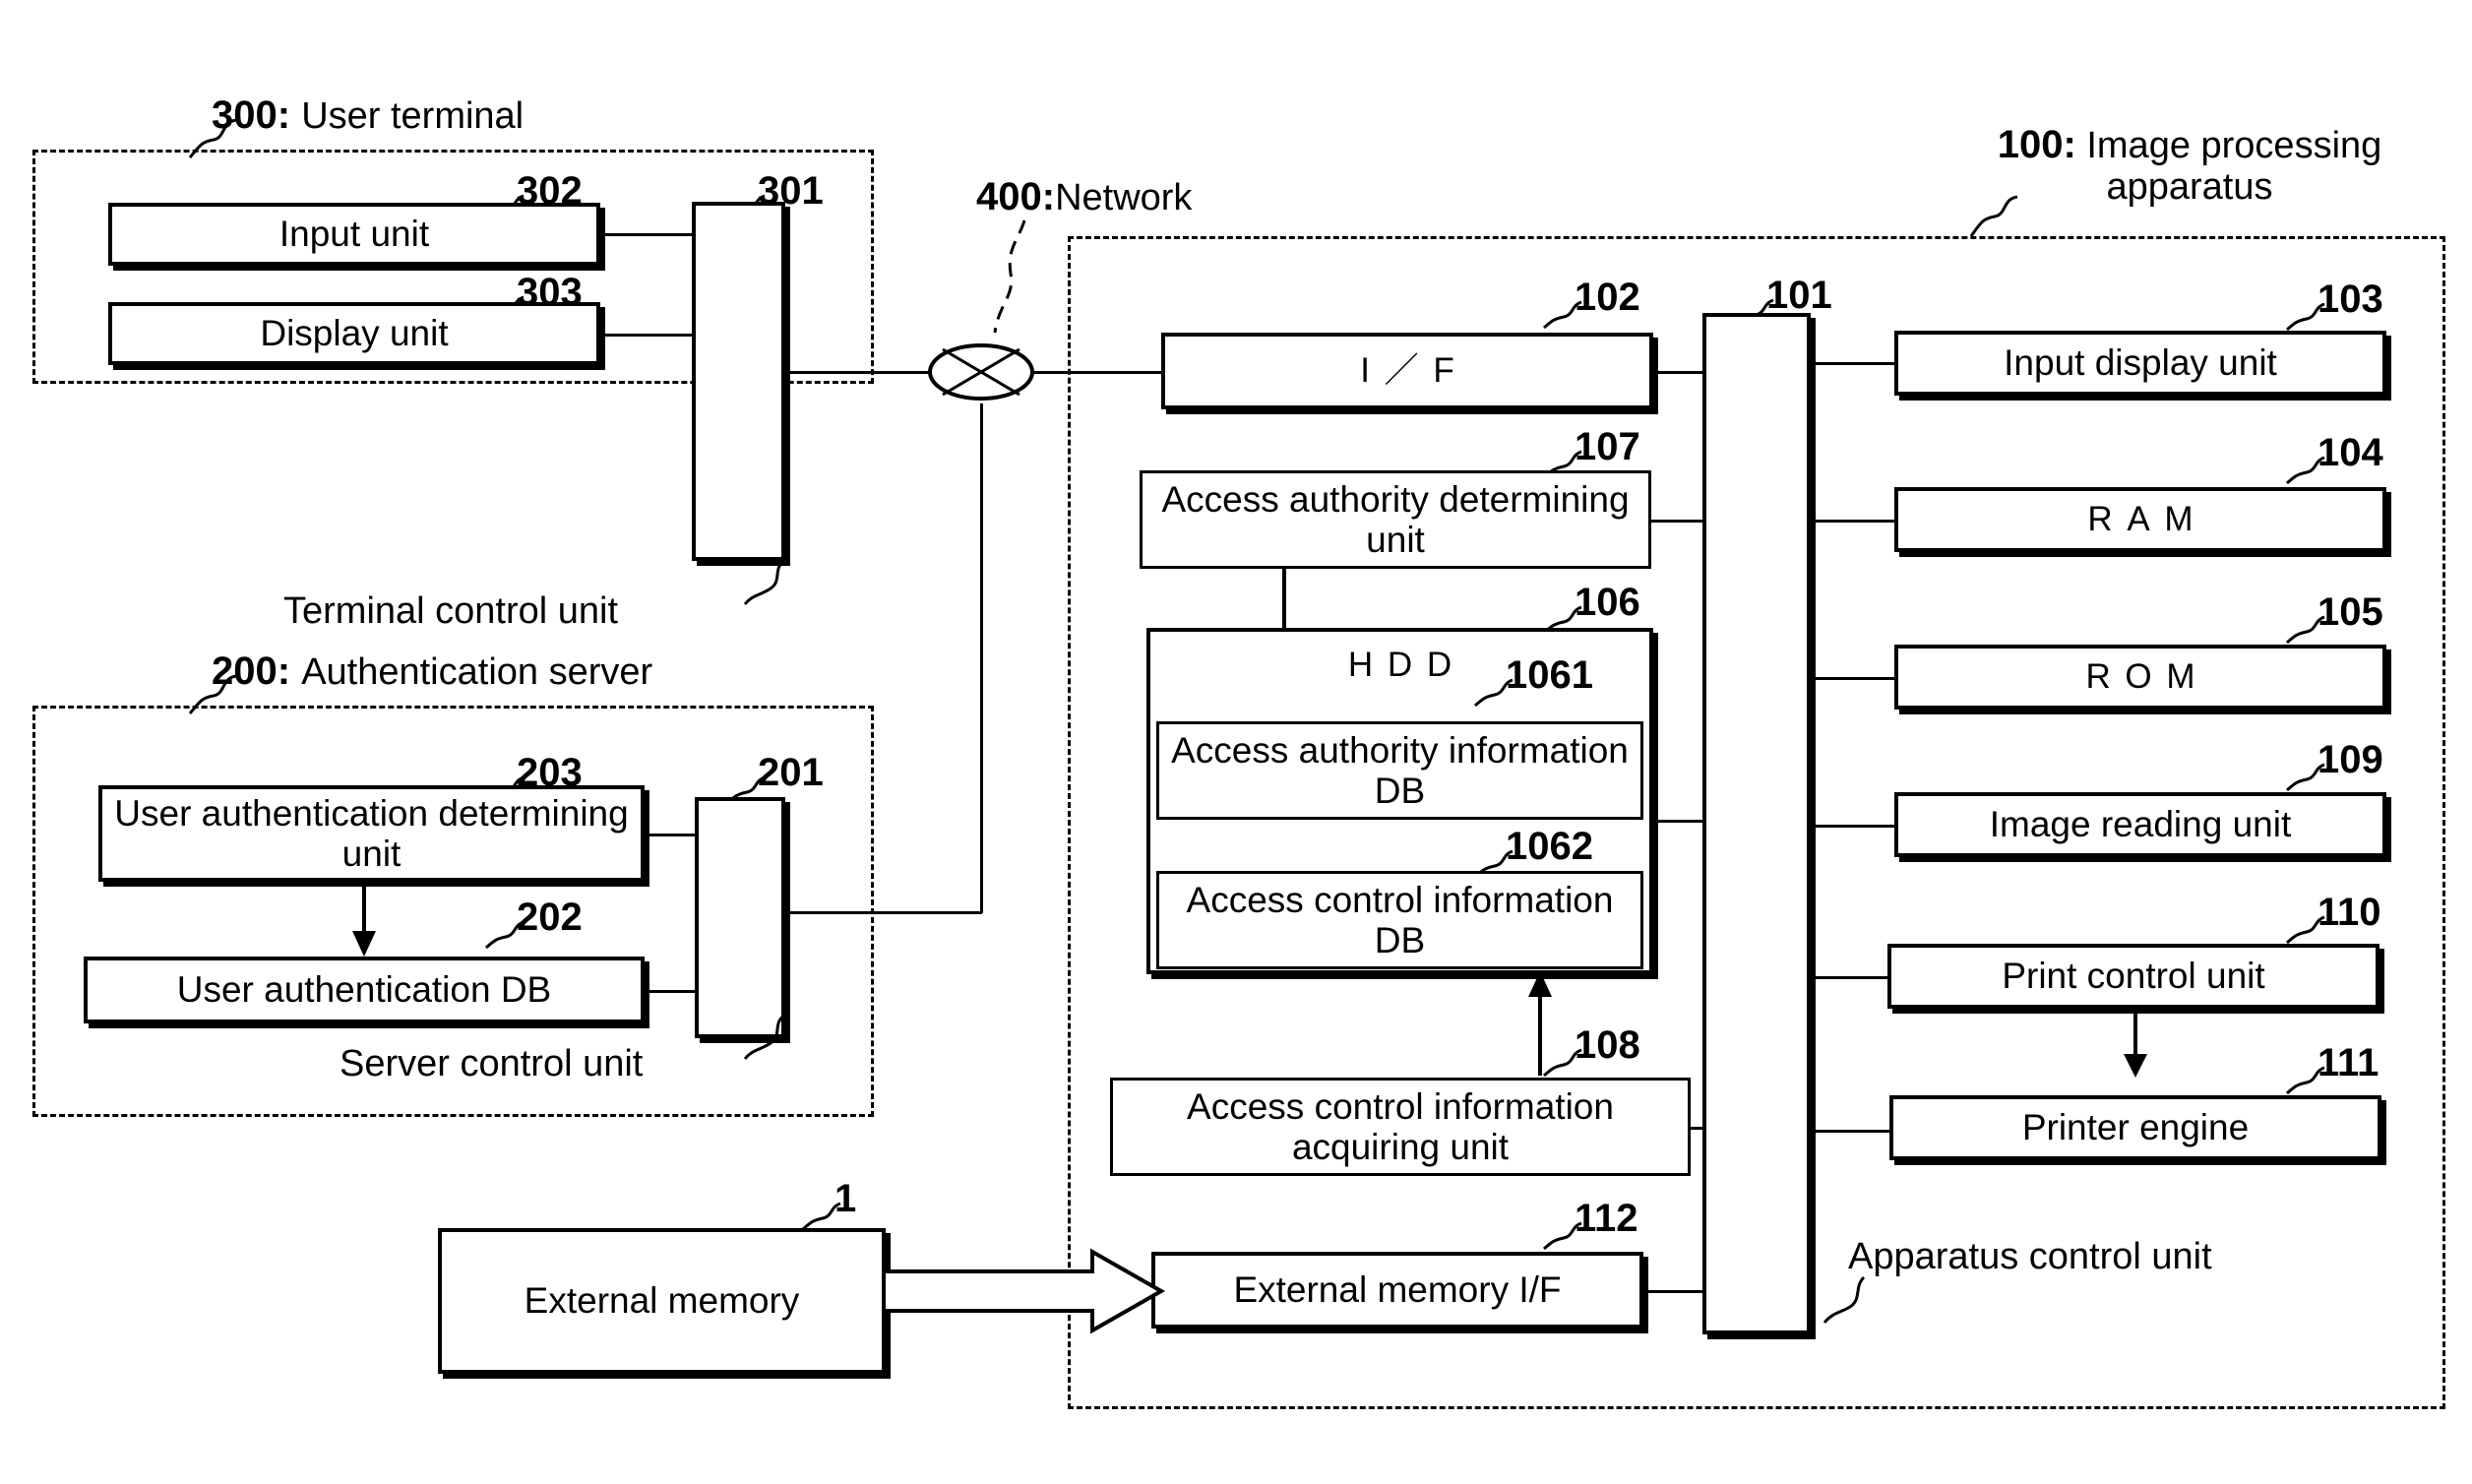 The image size is (2472, 1484). I want to click on block-interface: I／F, so click(1407, 371).